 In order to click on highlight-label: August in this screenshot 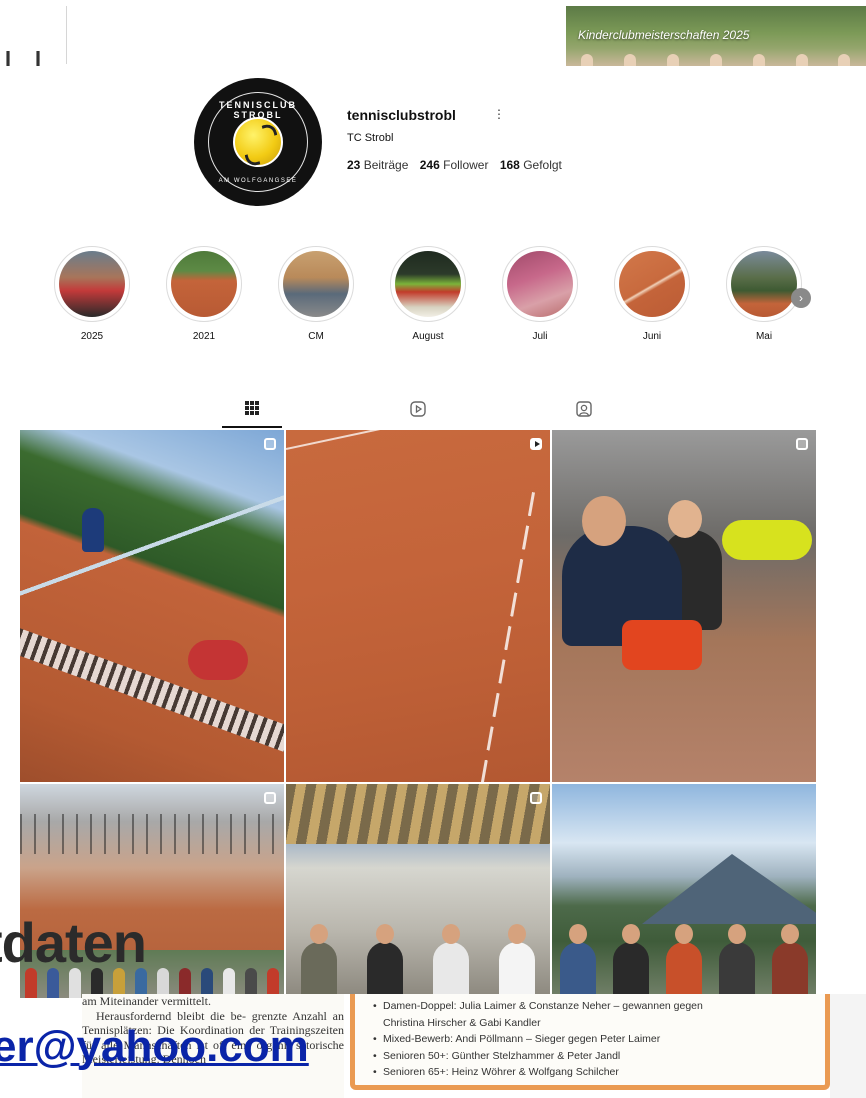, I will do `click(428, 336)`.